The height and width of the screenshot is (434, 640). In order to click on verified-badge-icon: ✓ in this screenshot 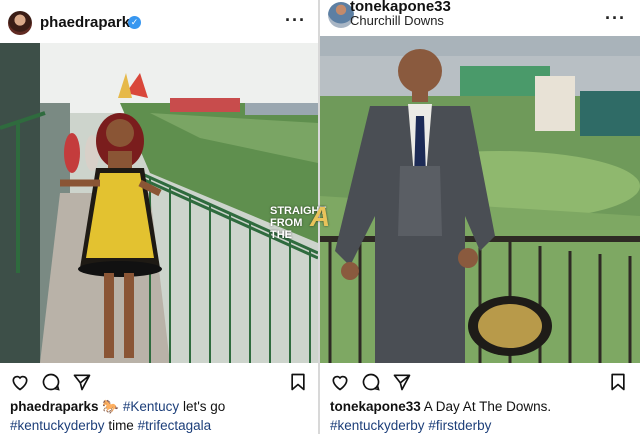, I will do `click(134, 22)`.